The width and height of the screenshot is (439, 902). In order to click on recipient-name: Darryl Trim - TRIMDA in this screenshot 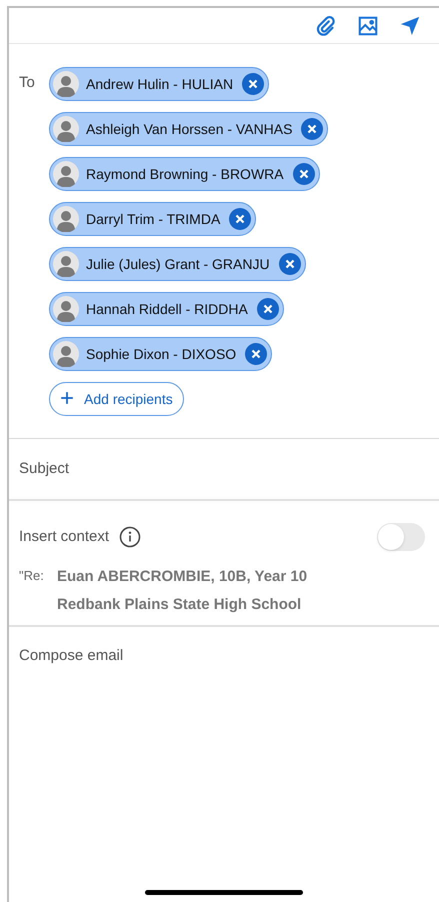, I will do `click(153, 219)`.